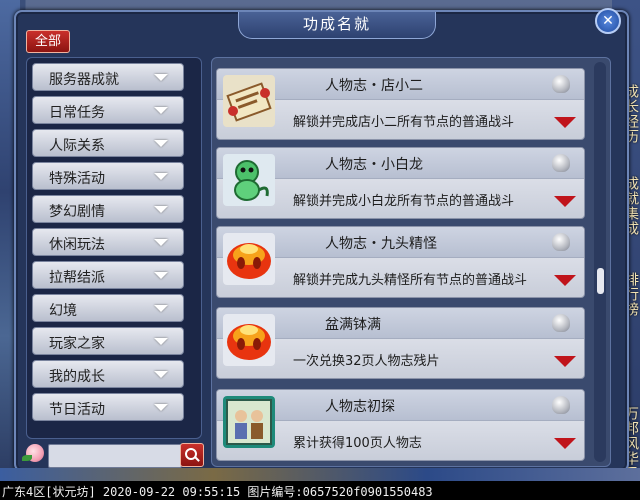 The image size is (640, 500). What do you see at coordinates (249, 422) in the screenshot?
I see `portrait-icon` at bounding box center [249, 422].